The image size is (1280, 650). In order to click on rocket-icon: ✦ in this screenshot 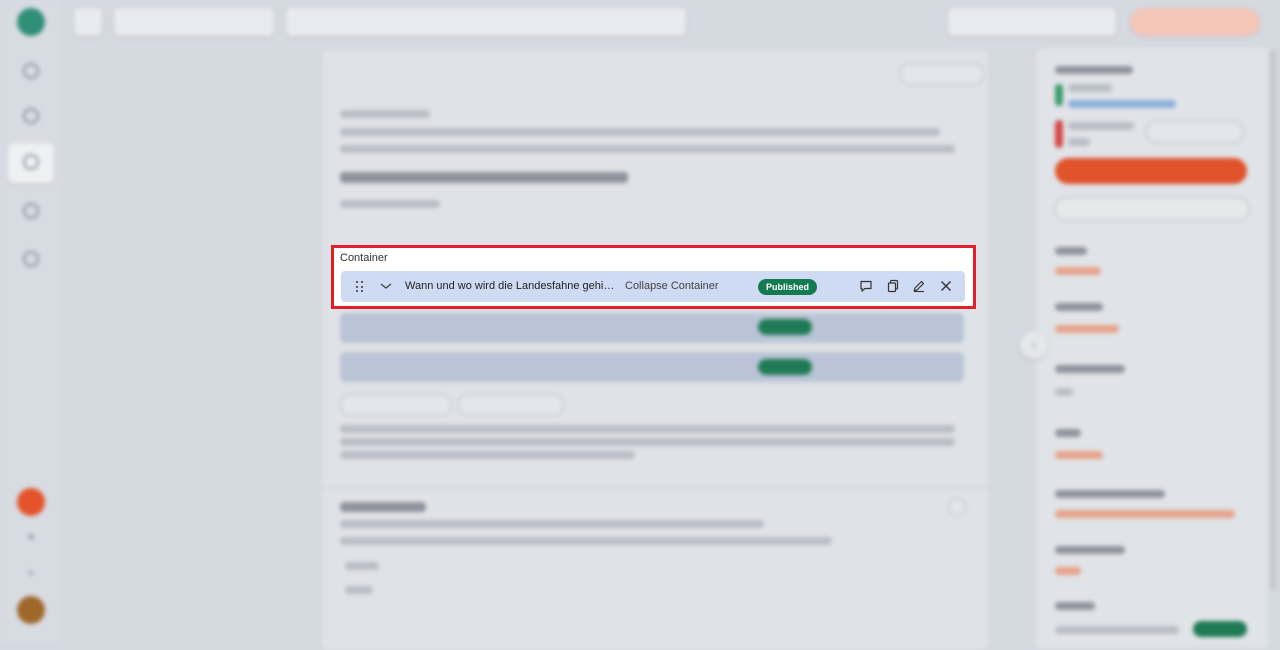, I will do `click(31, 537)`.